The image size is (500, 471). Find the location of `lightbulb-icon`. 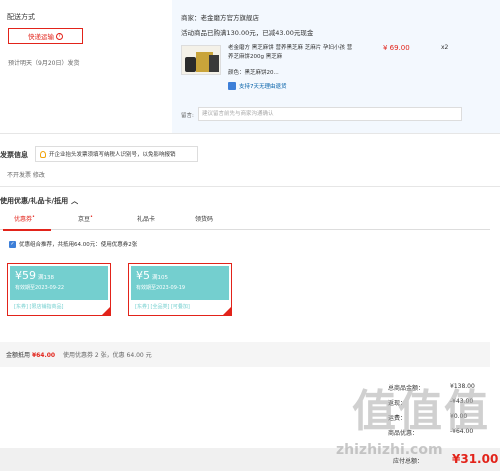

lightbulb-icon is located at coordinates (43, 154).